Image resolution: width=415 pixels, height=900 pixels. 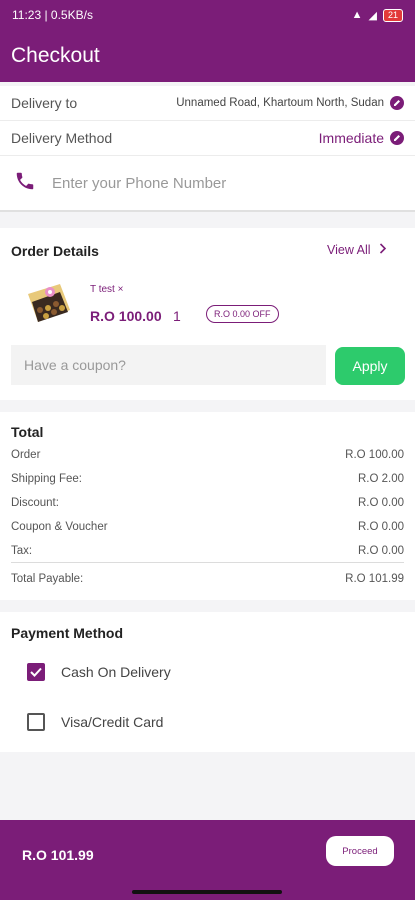 What do you see at coordinates (126, 316) in the screenshot?
I see `product-price: R.O 100.00` at bounding box center [126, 316].